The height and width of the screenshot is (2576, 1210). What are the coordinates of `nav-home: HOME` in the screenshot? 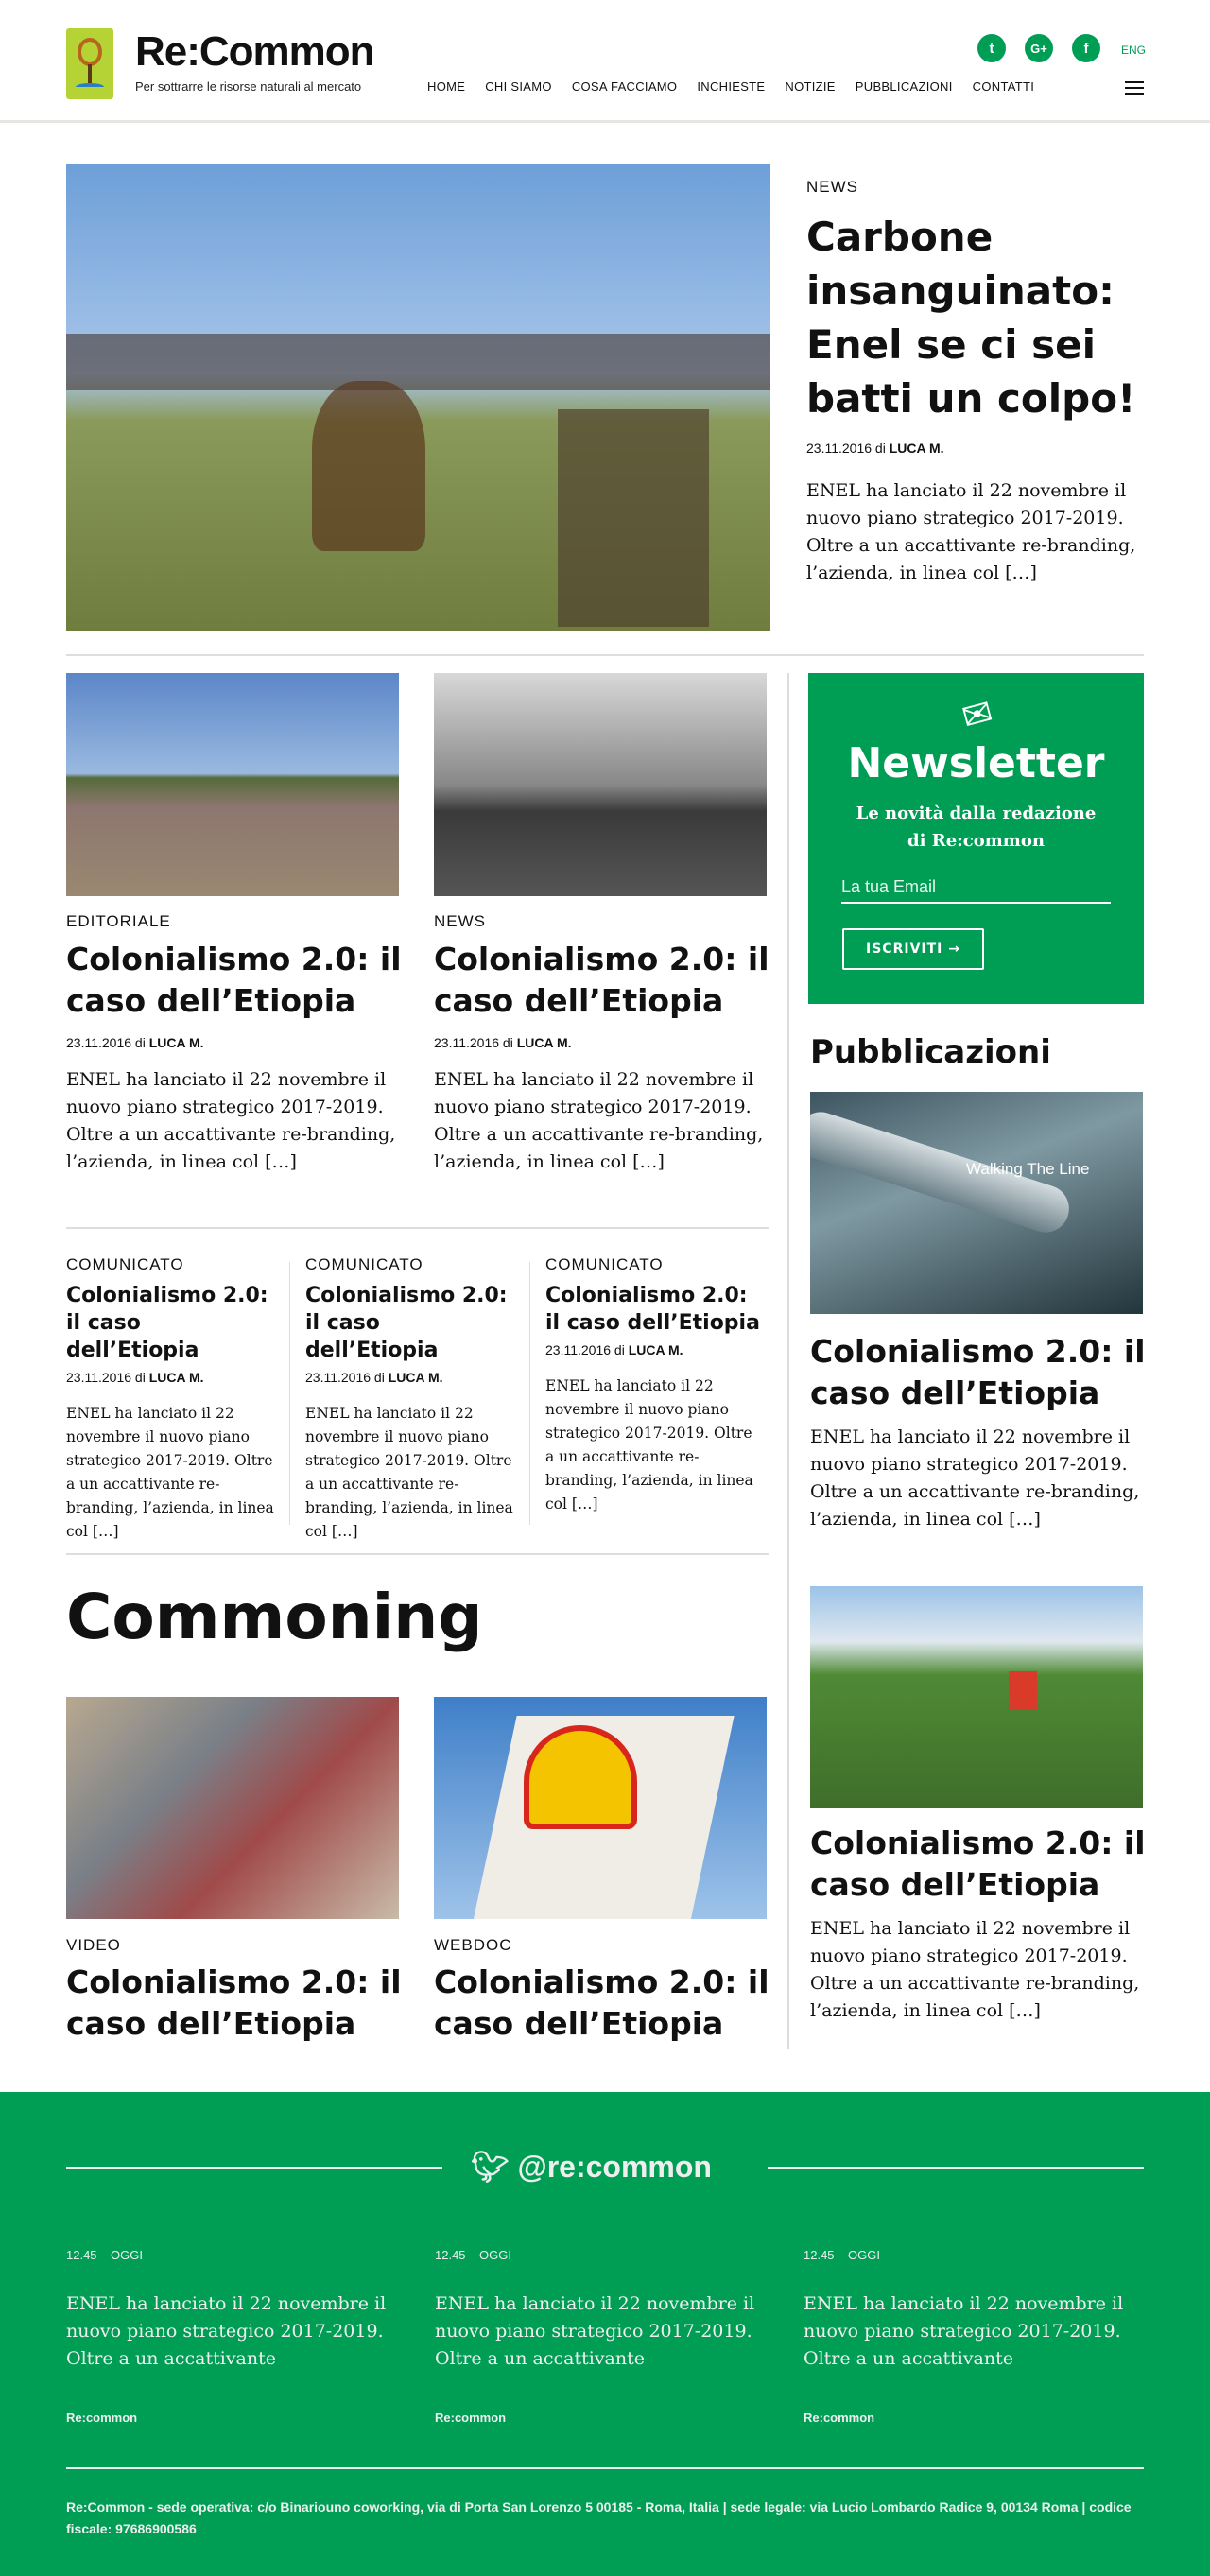 It's located at (446, 86).